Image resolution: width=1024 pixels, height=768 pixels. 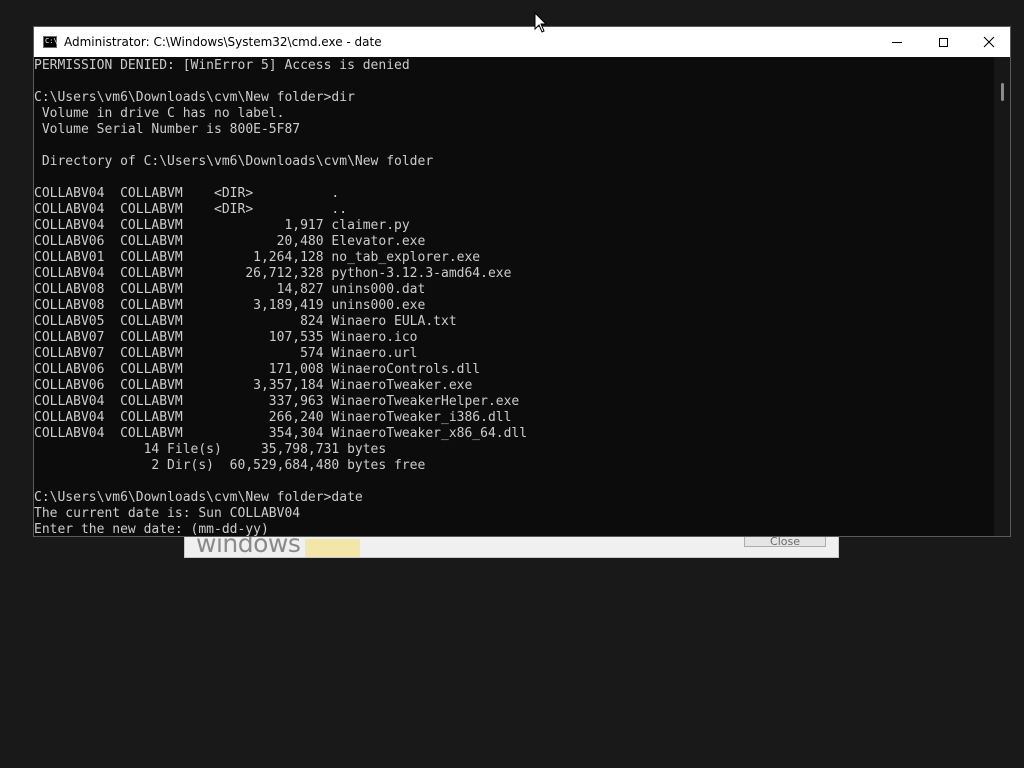 I want to click on minimize-button, so click(x=897, y=42).